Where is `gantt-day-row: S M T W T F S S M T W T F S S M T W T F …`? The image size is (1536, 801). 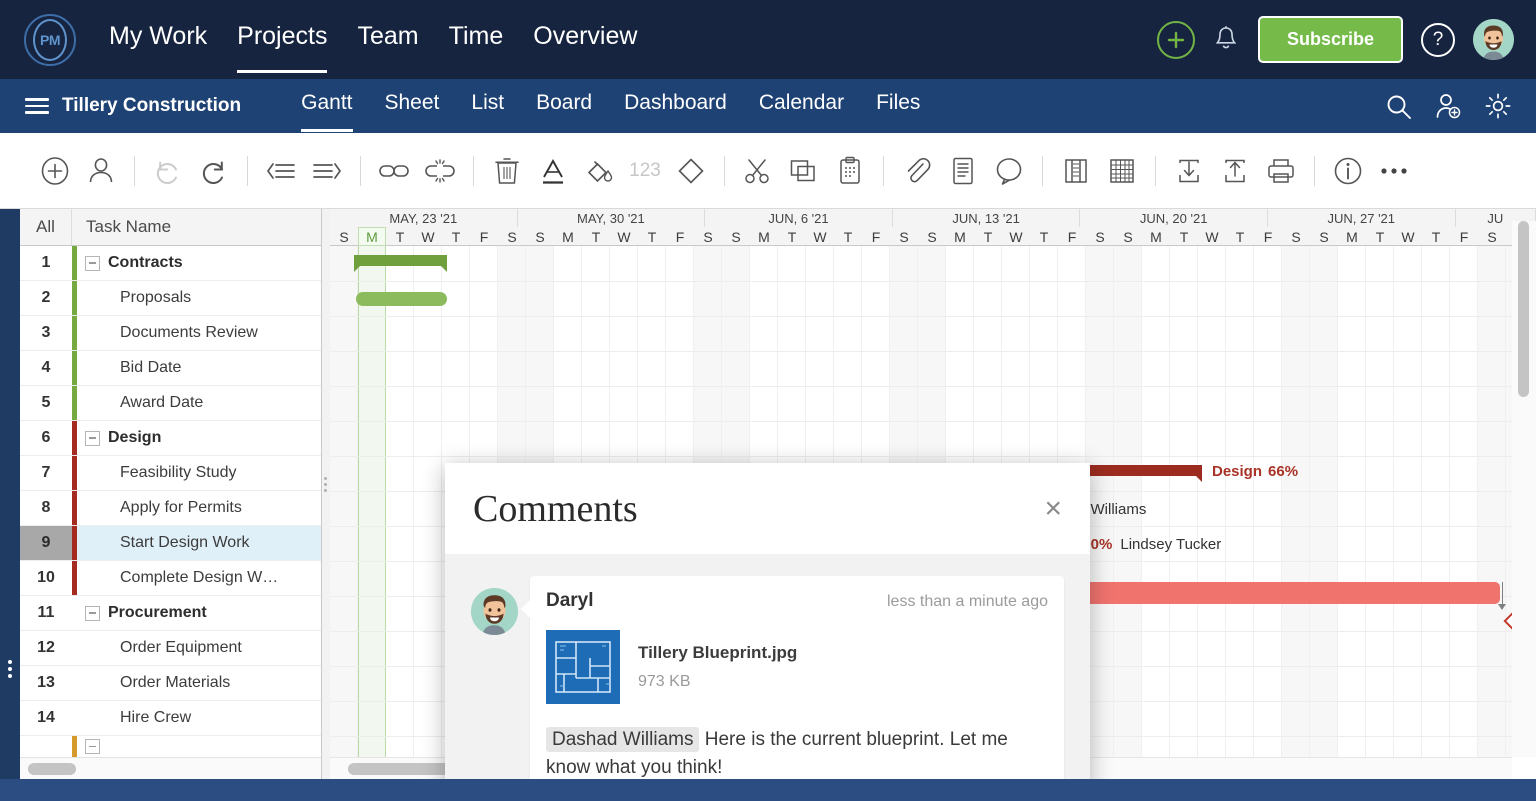
gantt-day-row: S M T W T F S S M T W T F S S M T W T F … is located at coordinates (933, 236).